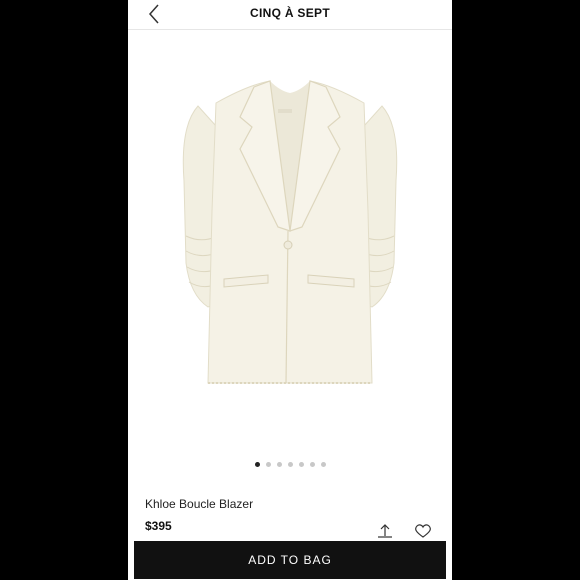 Image resolution: width=580 pixels, height=580 pixels. Describe the element at coordinates (290, 560) in the screenshot. I see `add-to-bag-button: ADD TO BAG` at that location.